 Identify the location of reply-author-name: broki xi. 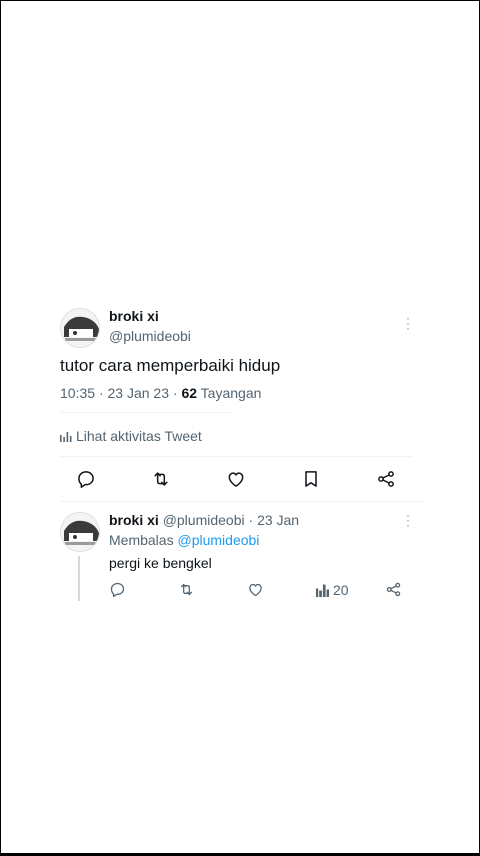
(134, 520).